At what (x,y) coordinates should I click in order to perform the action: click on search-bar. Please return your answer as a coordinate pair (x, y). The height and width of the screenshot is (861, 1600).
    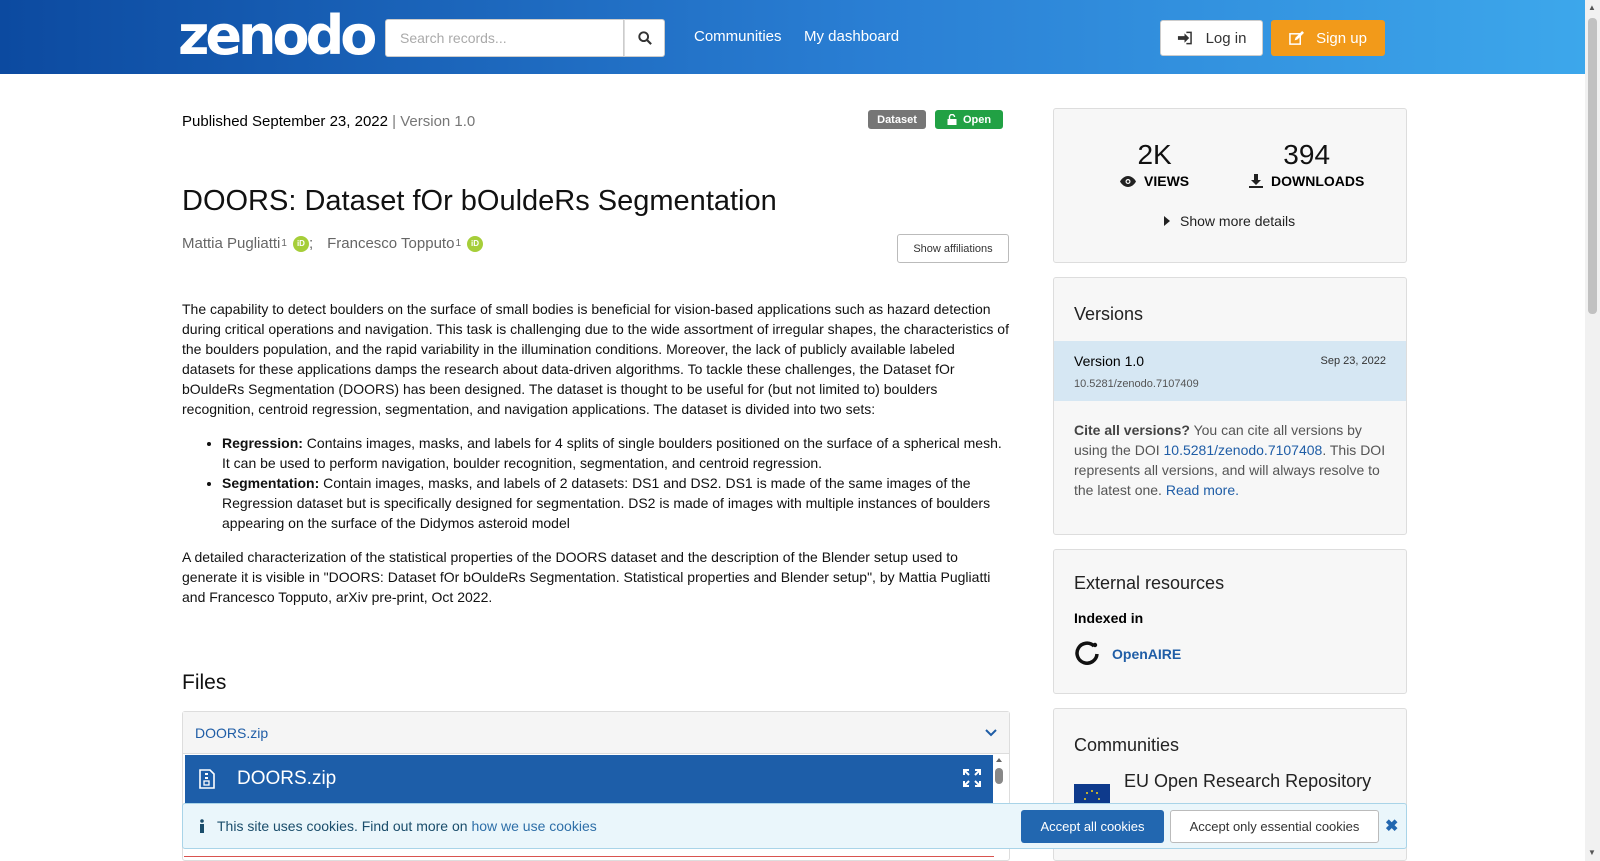
    Looking at the image, I should click on (525, 38).